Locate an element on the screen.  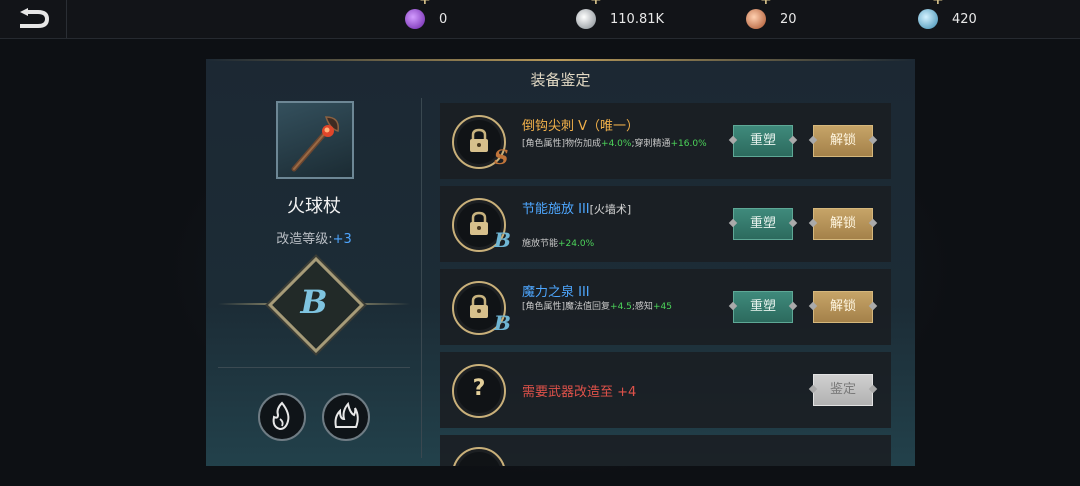
affix-description: [角色属性]魔法值回复+4.5;感知+45 is located at coordinates (597, 305).